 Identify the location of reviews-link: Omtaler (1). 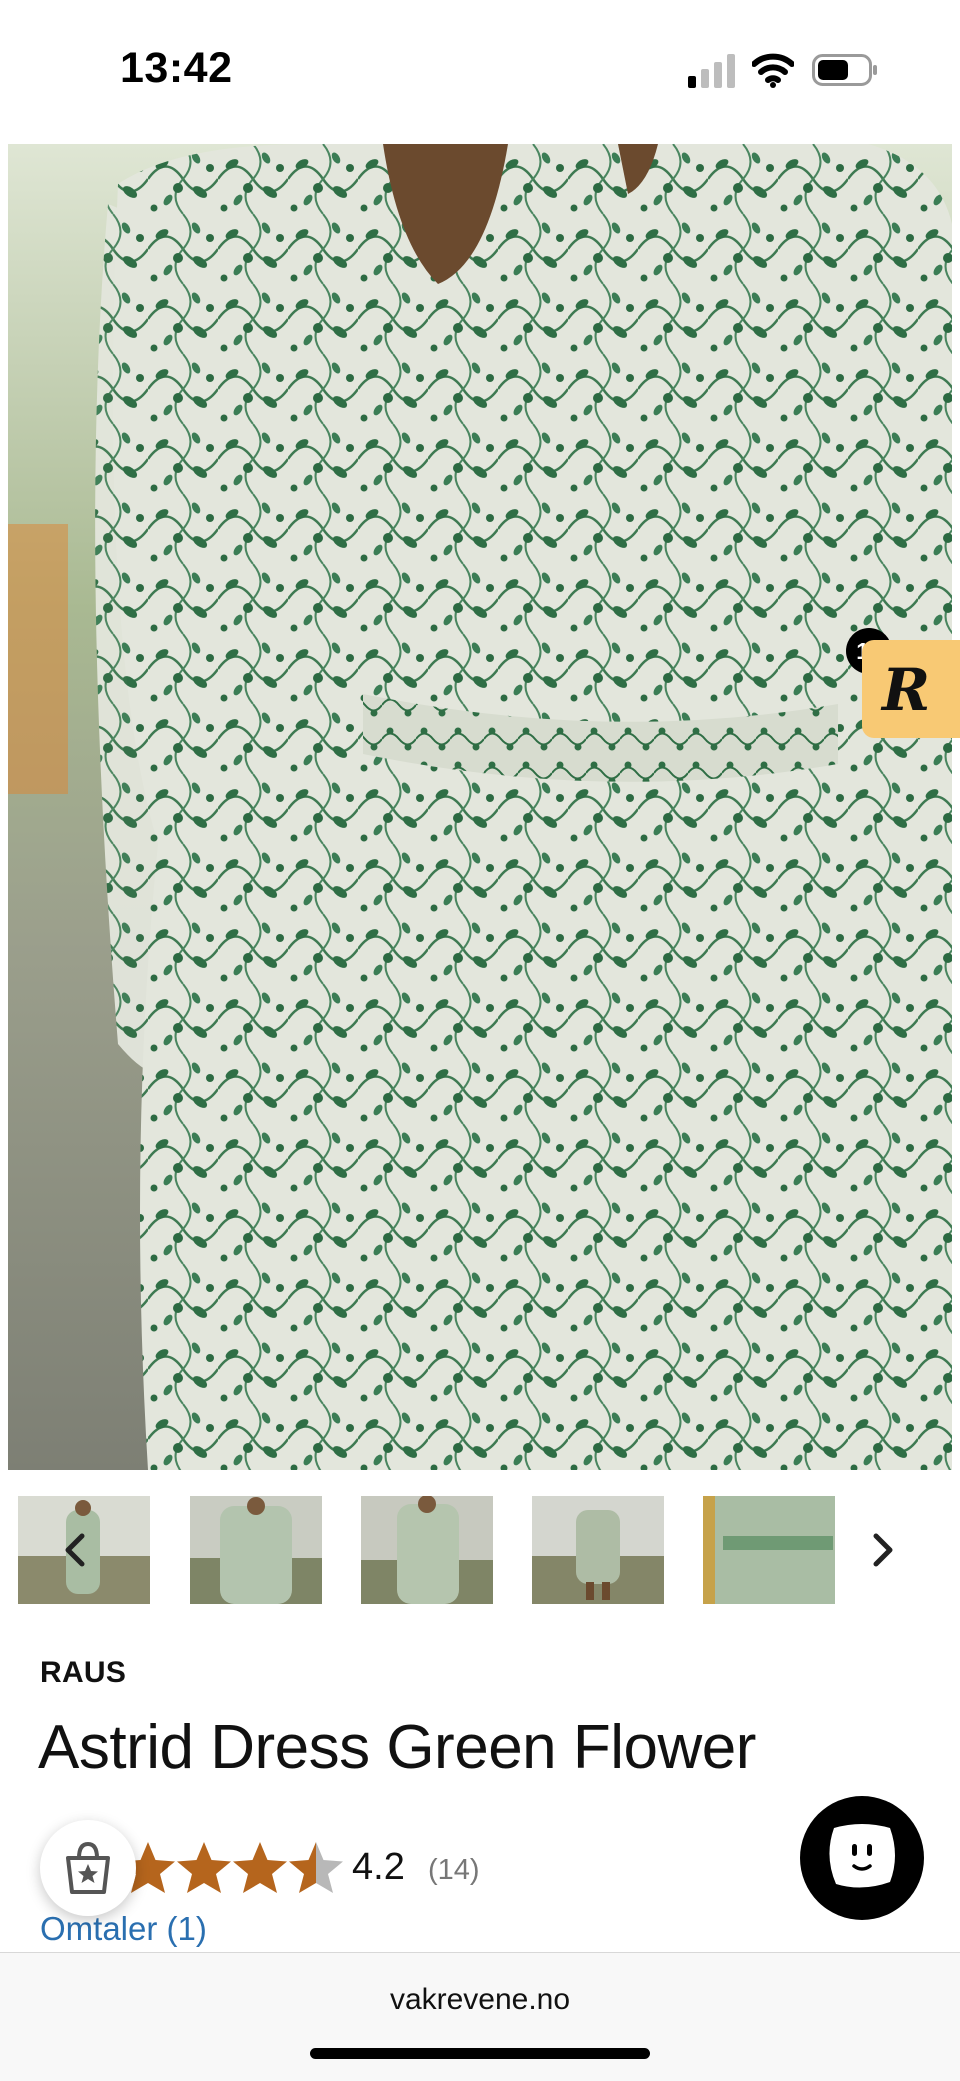
(123, 1929).